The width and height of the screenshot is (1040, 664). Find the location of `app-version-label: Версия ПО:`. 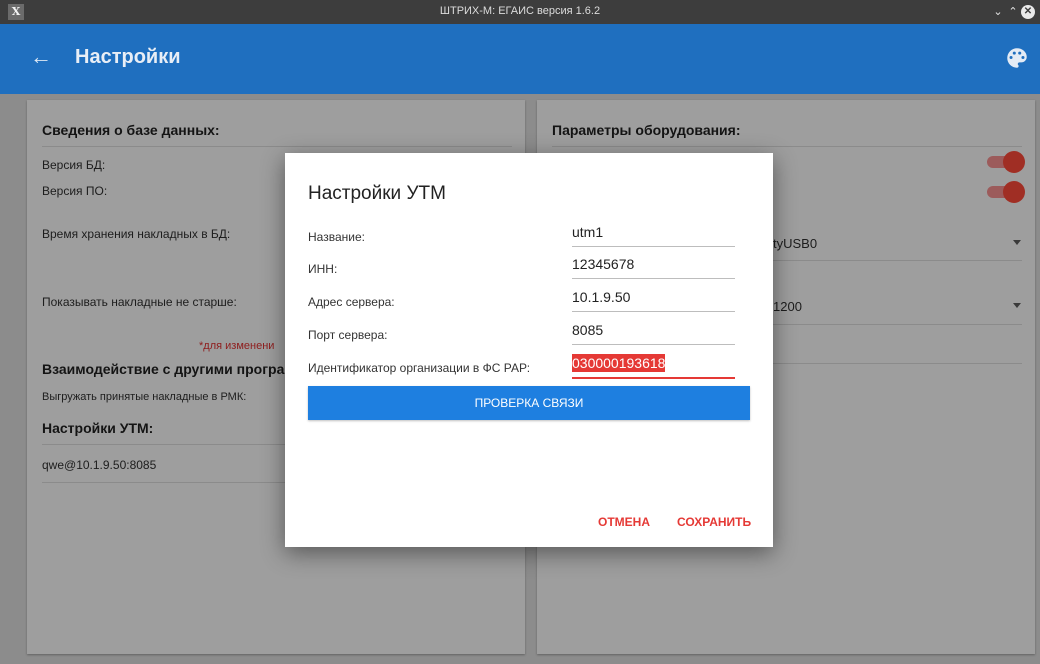

app-version-label: Версия ПО: is located at coordinates (75, 191).